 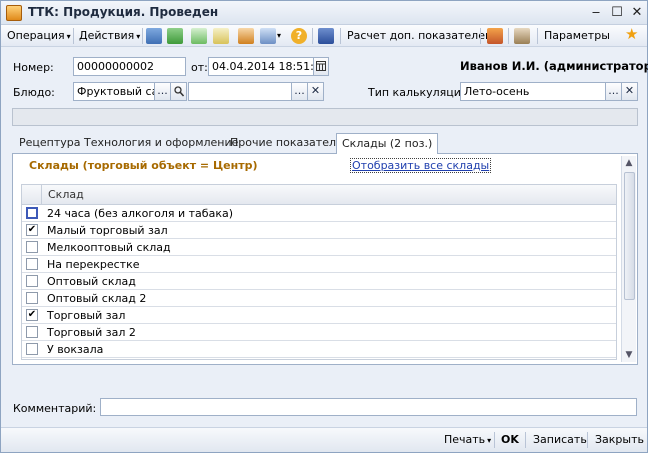 What do you see at coordinates (637, 13) in the screenshot?
I see `close-window-button: ✕` at bounding box center [637, 13].